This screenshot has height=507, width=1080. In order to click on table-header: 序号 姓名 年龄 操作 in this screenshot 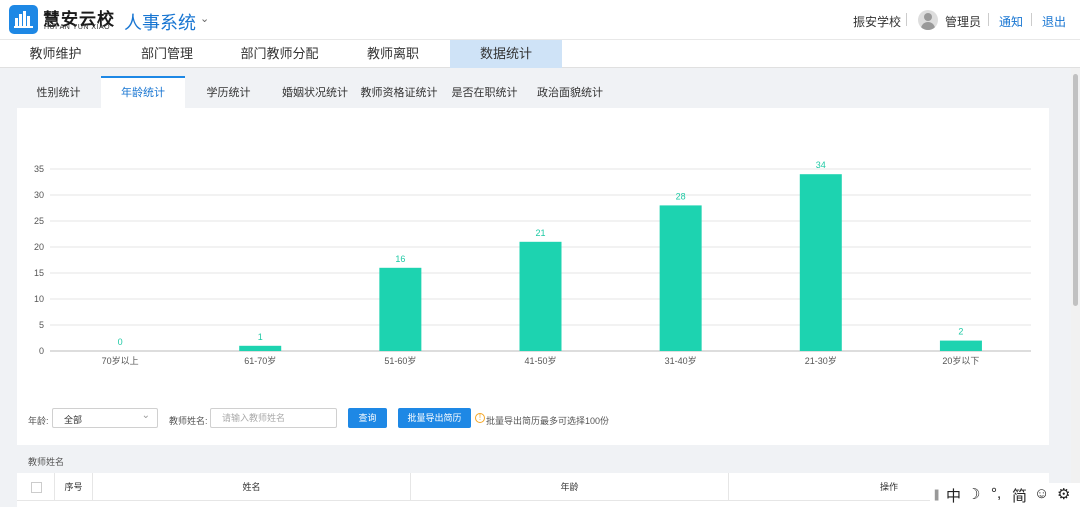, I will do `click(533, 487)`.